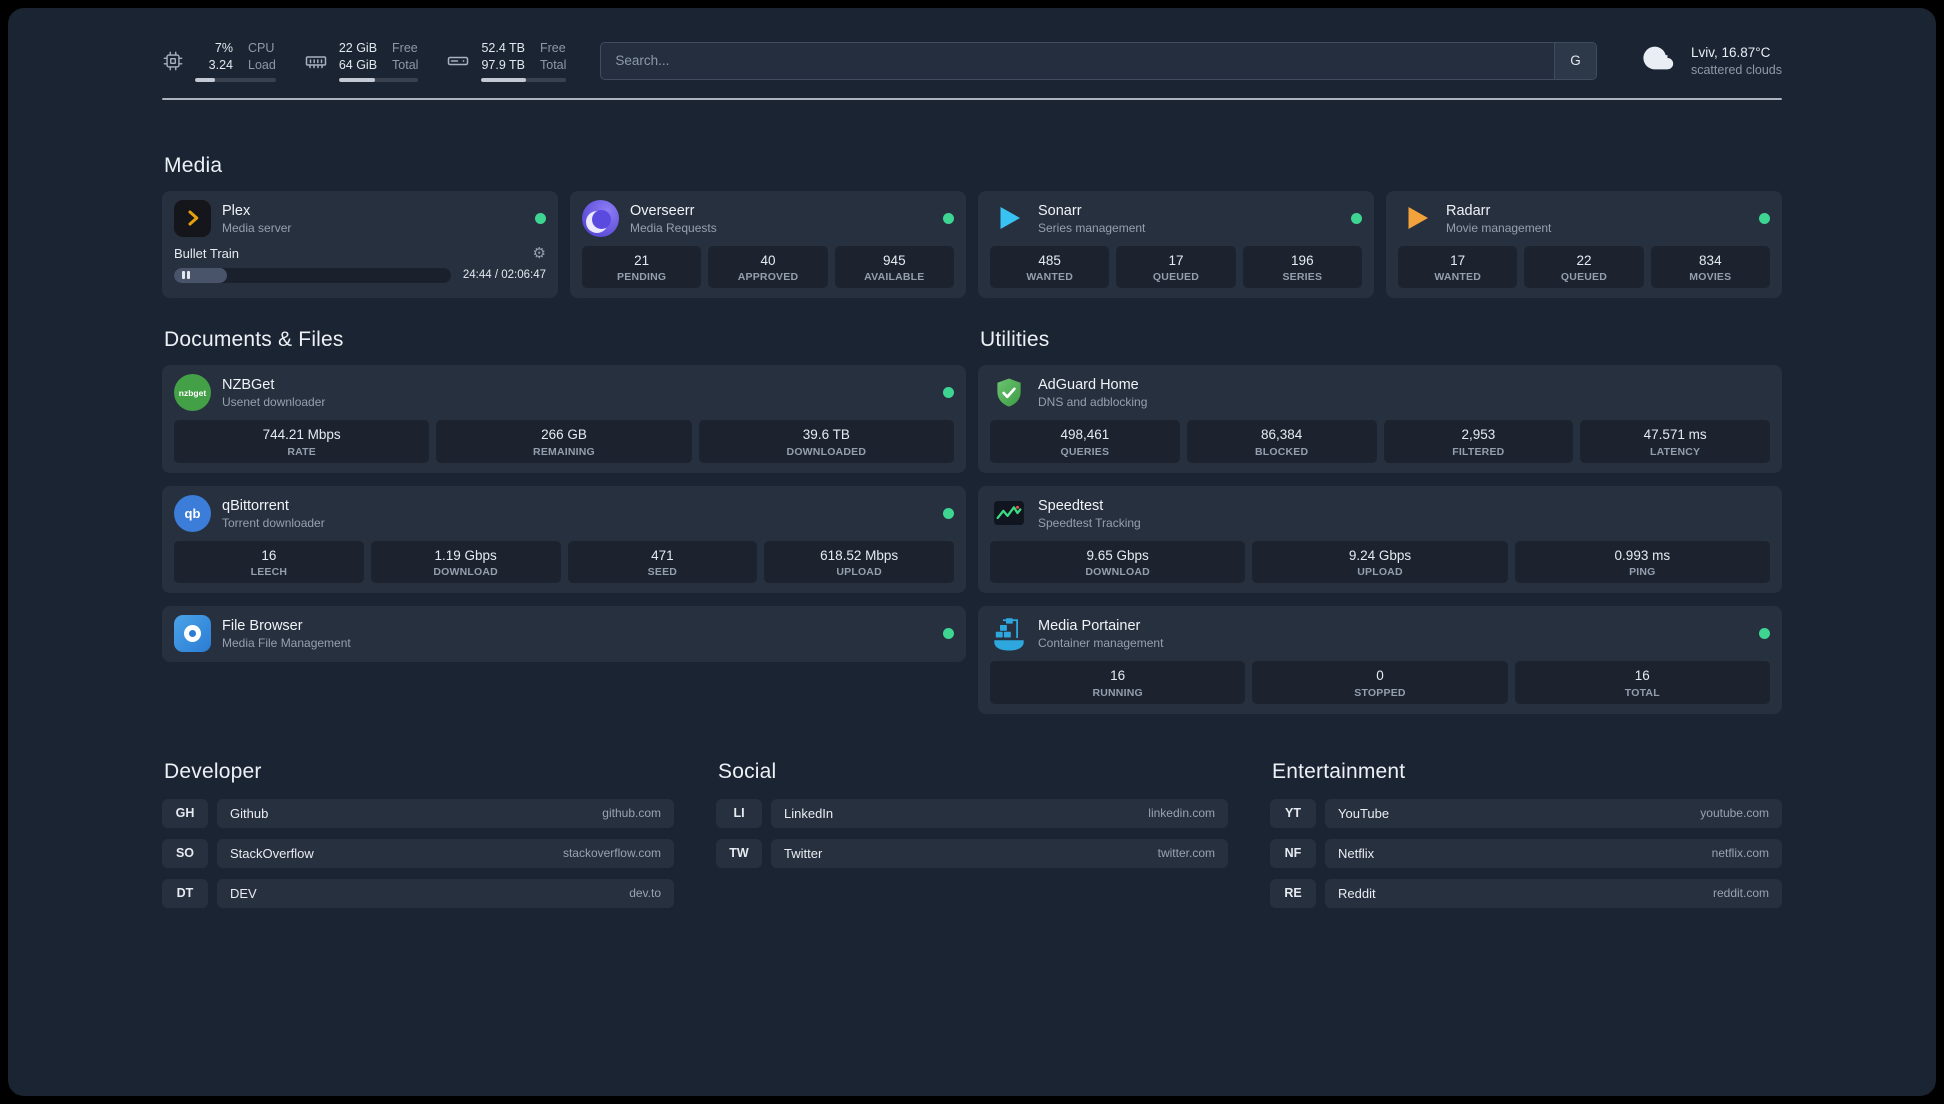  Describe the element at coordinates (192, 393) in the screenshot. I see `nzbget-icon: nzbget` at that location.